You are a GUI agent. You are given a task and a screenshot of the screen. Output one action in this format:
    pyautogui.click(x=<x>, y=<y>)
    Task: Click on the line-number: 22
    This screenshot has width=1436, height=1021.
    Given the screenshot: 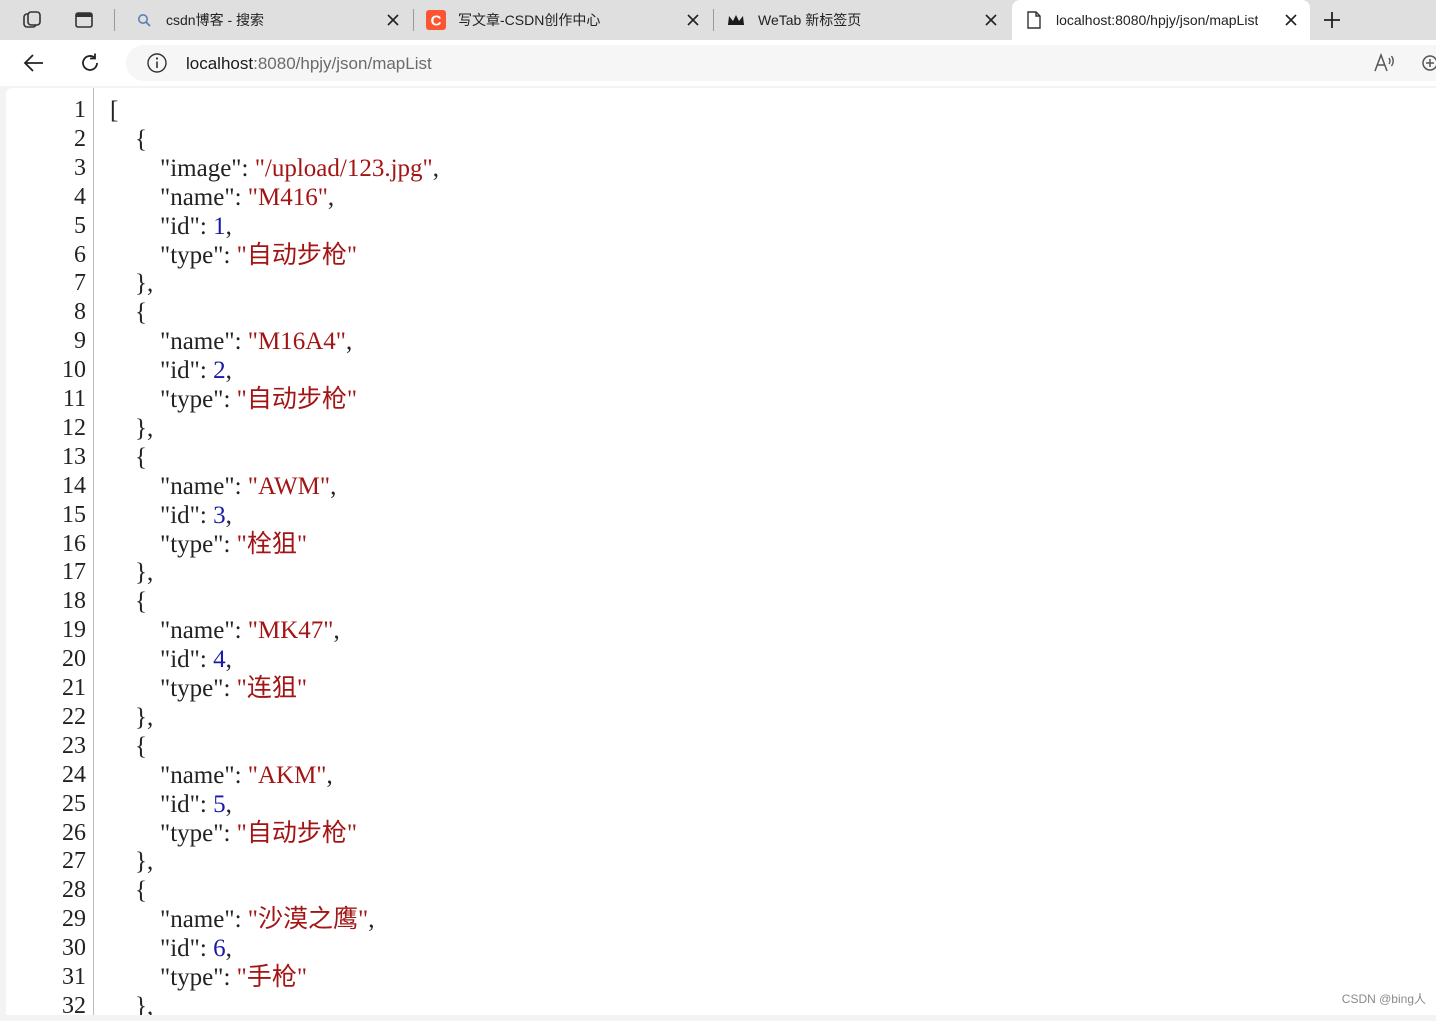 What is the action you would take?
    pyautogui.click(x=74, y=716)
    